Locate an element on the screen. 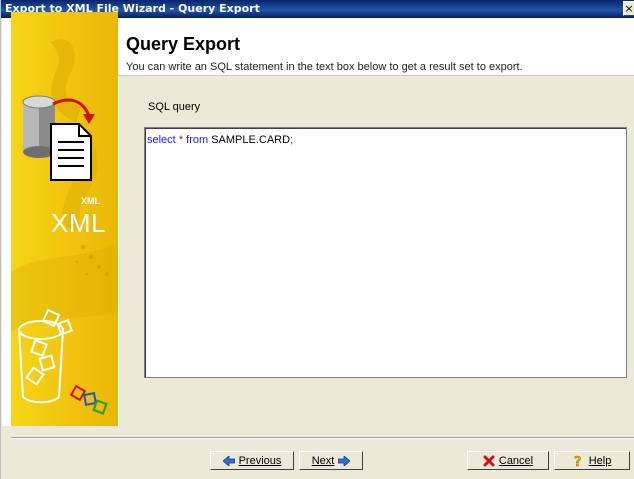  page-title: Query Export is located at coordinates (183, 44).